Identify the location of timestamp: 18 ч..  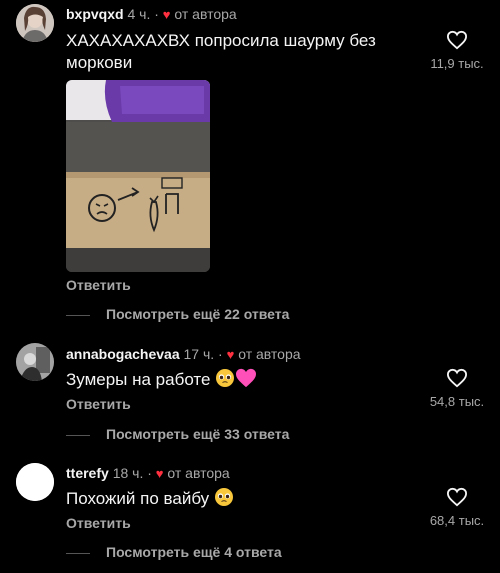
(128, 473).